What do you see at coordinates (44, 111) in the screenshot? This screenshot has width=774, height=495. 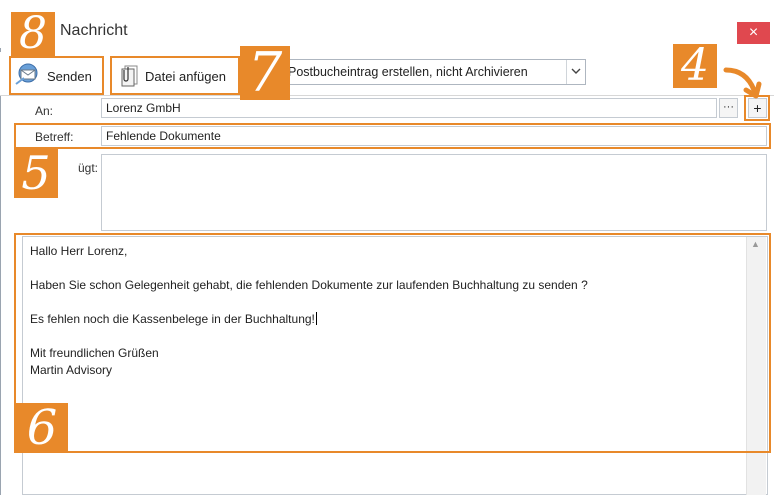 I see `to-label: An:` at bounding box center [44, 111].